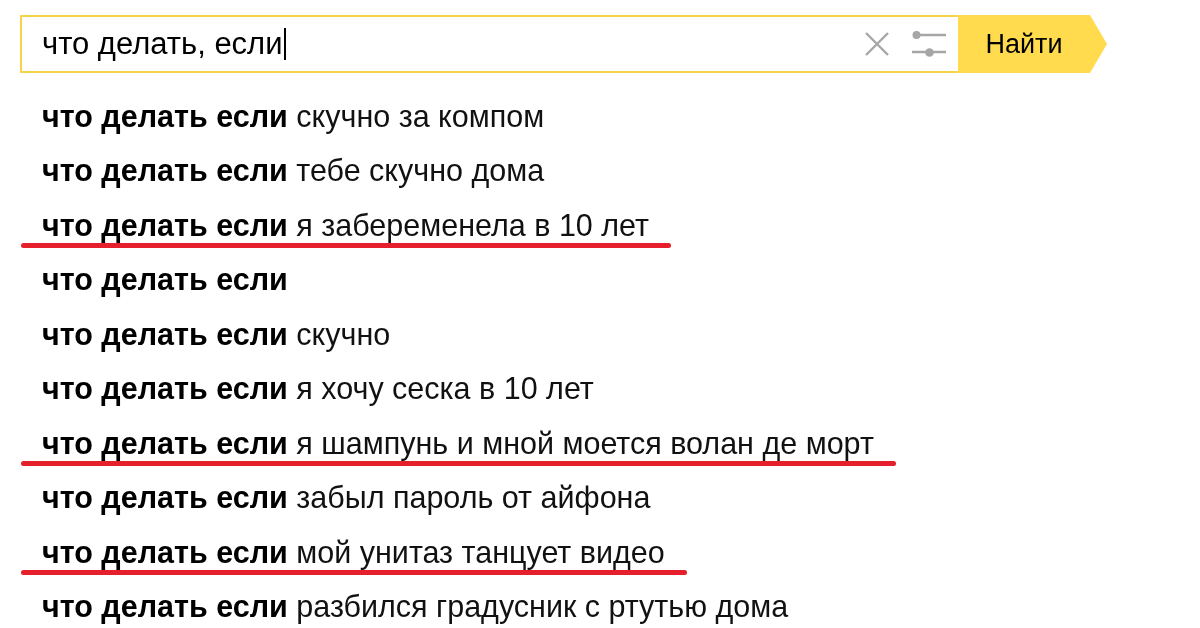 This screenshot has width=1200, height=628. What do you see at coordinates (293, 116) in the screenshot?
I see `suggestion-item: что делать если скучно за компом` at bounding box center [293, 116].